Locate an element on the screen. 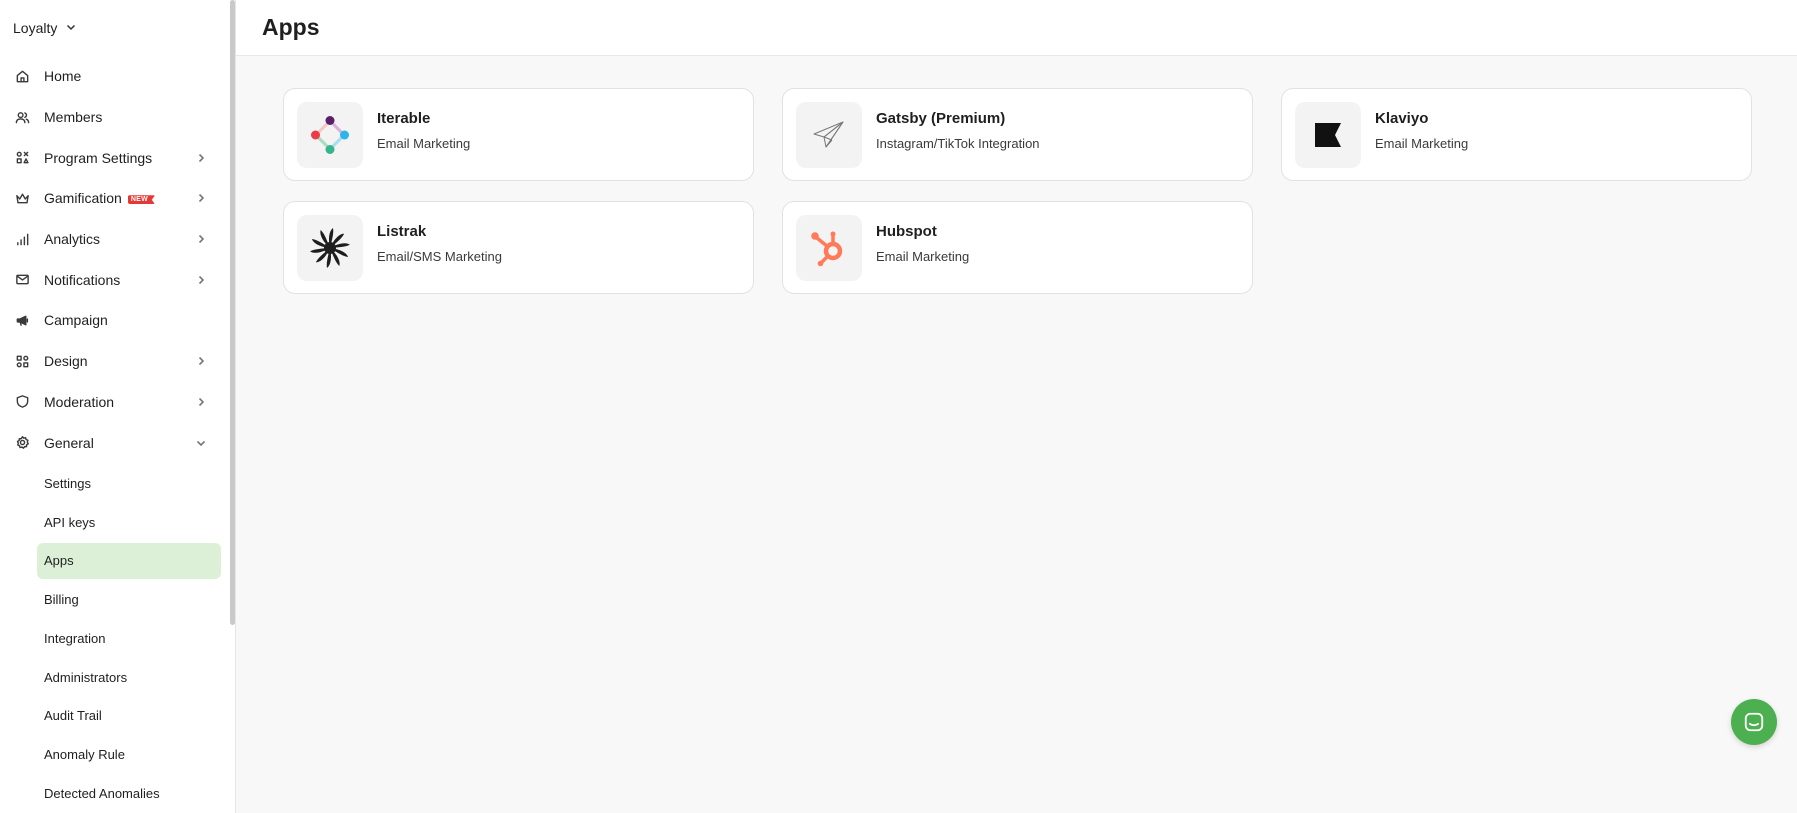  users-icon is located at coordinates (22, 117).